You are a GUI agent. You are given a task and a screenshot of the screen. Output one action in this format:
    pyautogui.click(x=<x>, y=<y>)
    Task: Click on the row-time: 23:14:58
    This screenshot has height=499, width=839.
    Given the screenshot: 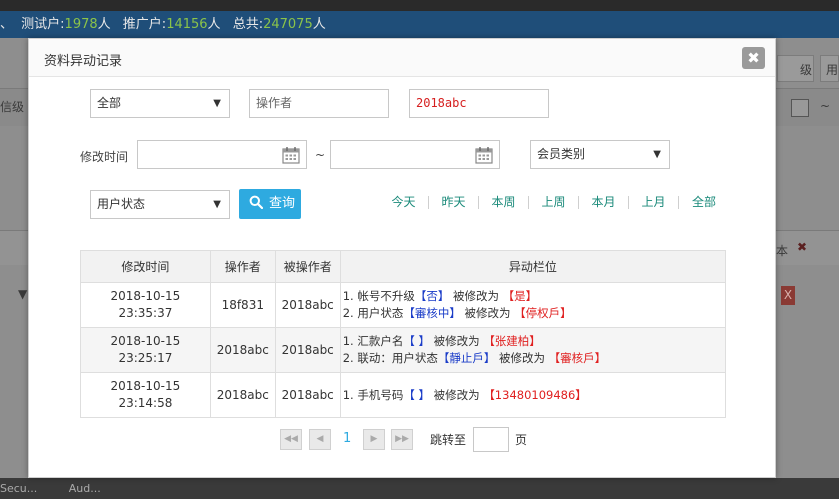 What is the action you would take?
    pyautogui.click(x=145, y=403)
    